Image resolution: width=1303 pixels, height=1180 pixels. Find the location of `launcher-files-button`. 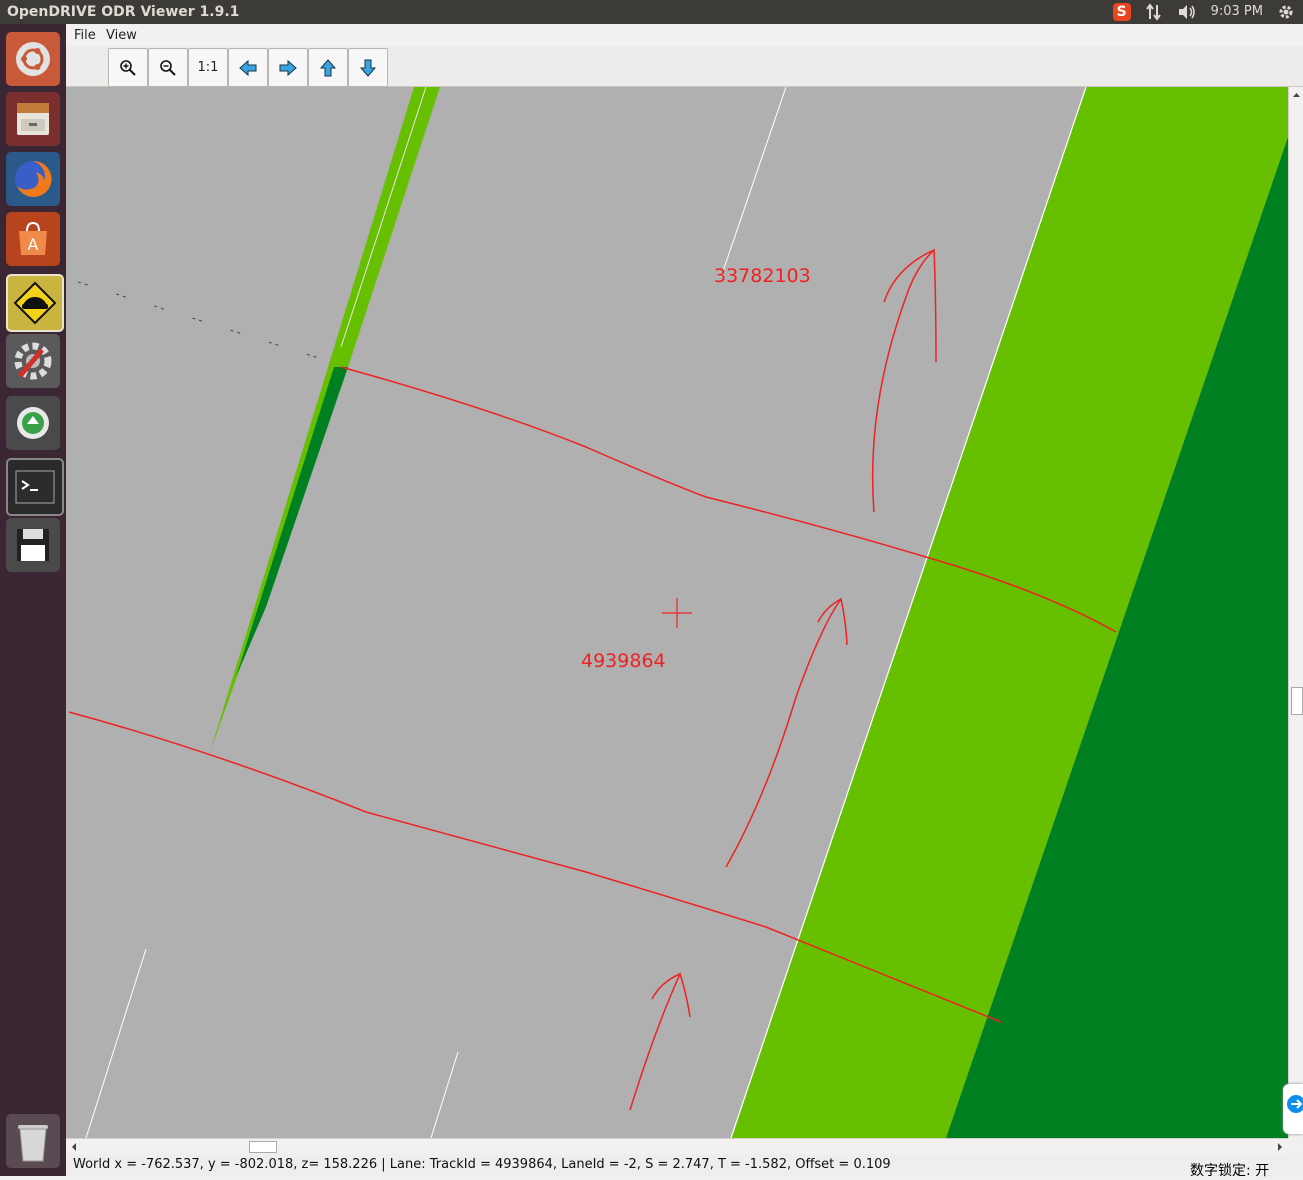

launcher-files-button is located at coordinates (33, 119).